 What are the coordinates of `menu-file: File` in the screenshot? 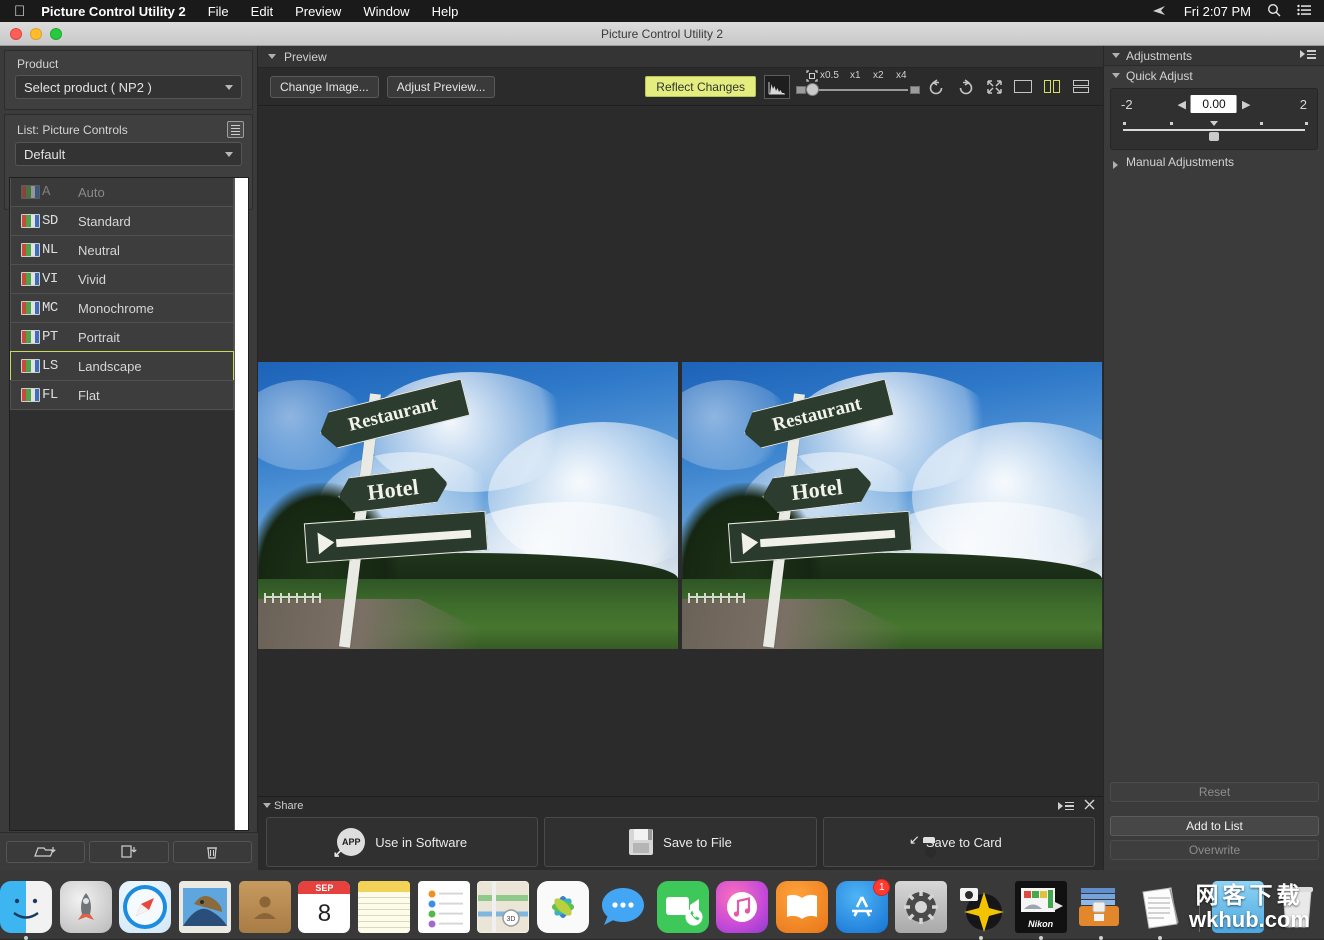 It's located at (218, 11).